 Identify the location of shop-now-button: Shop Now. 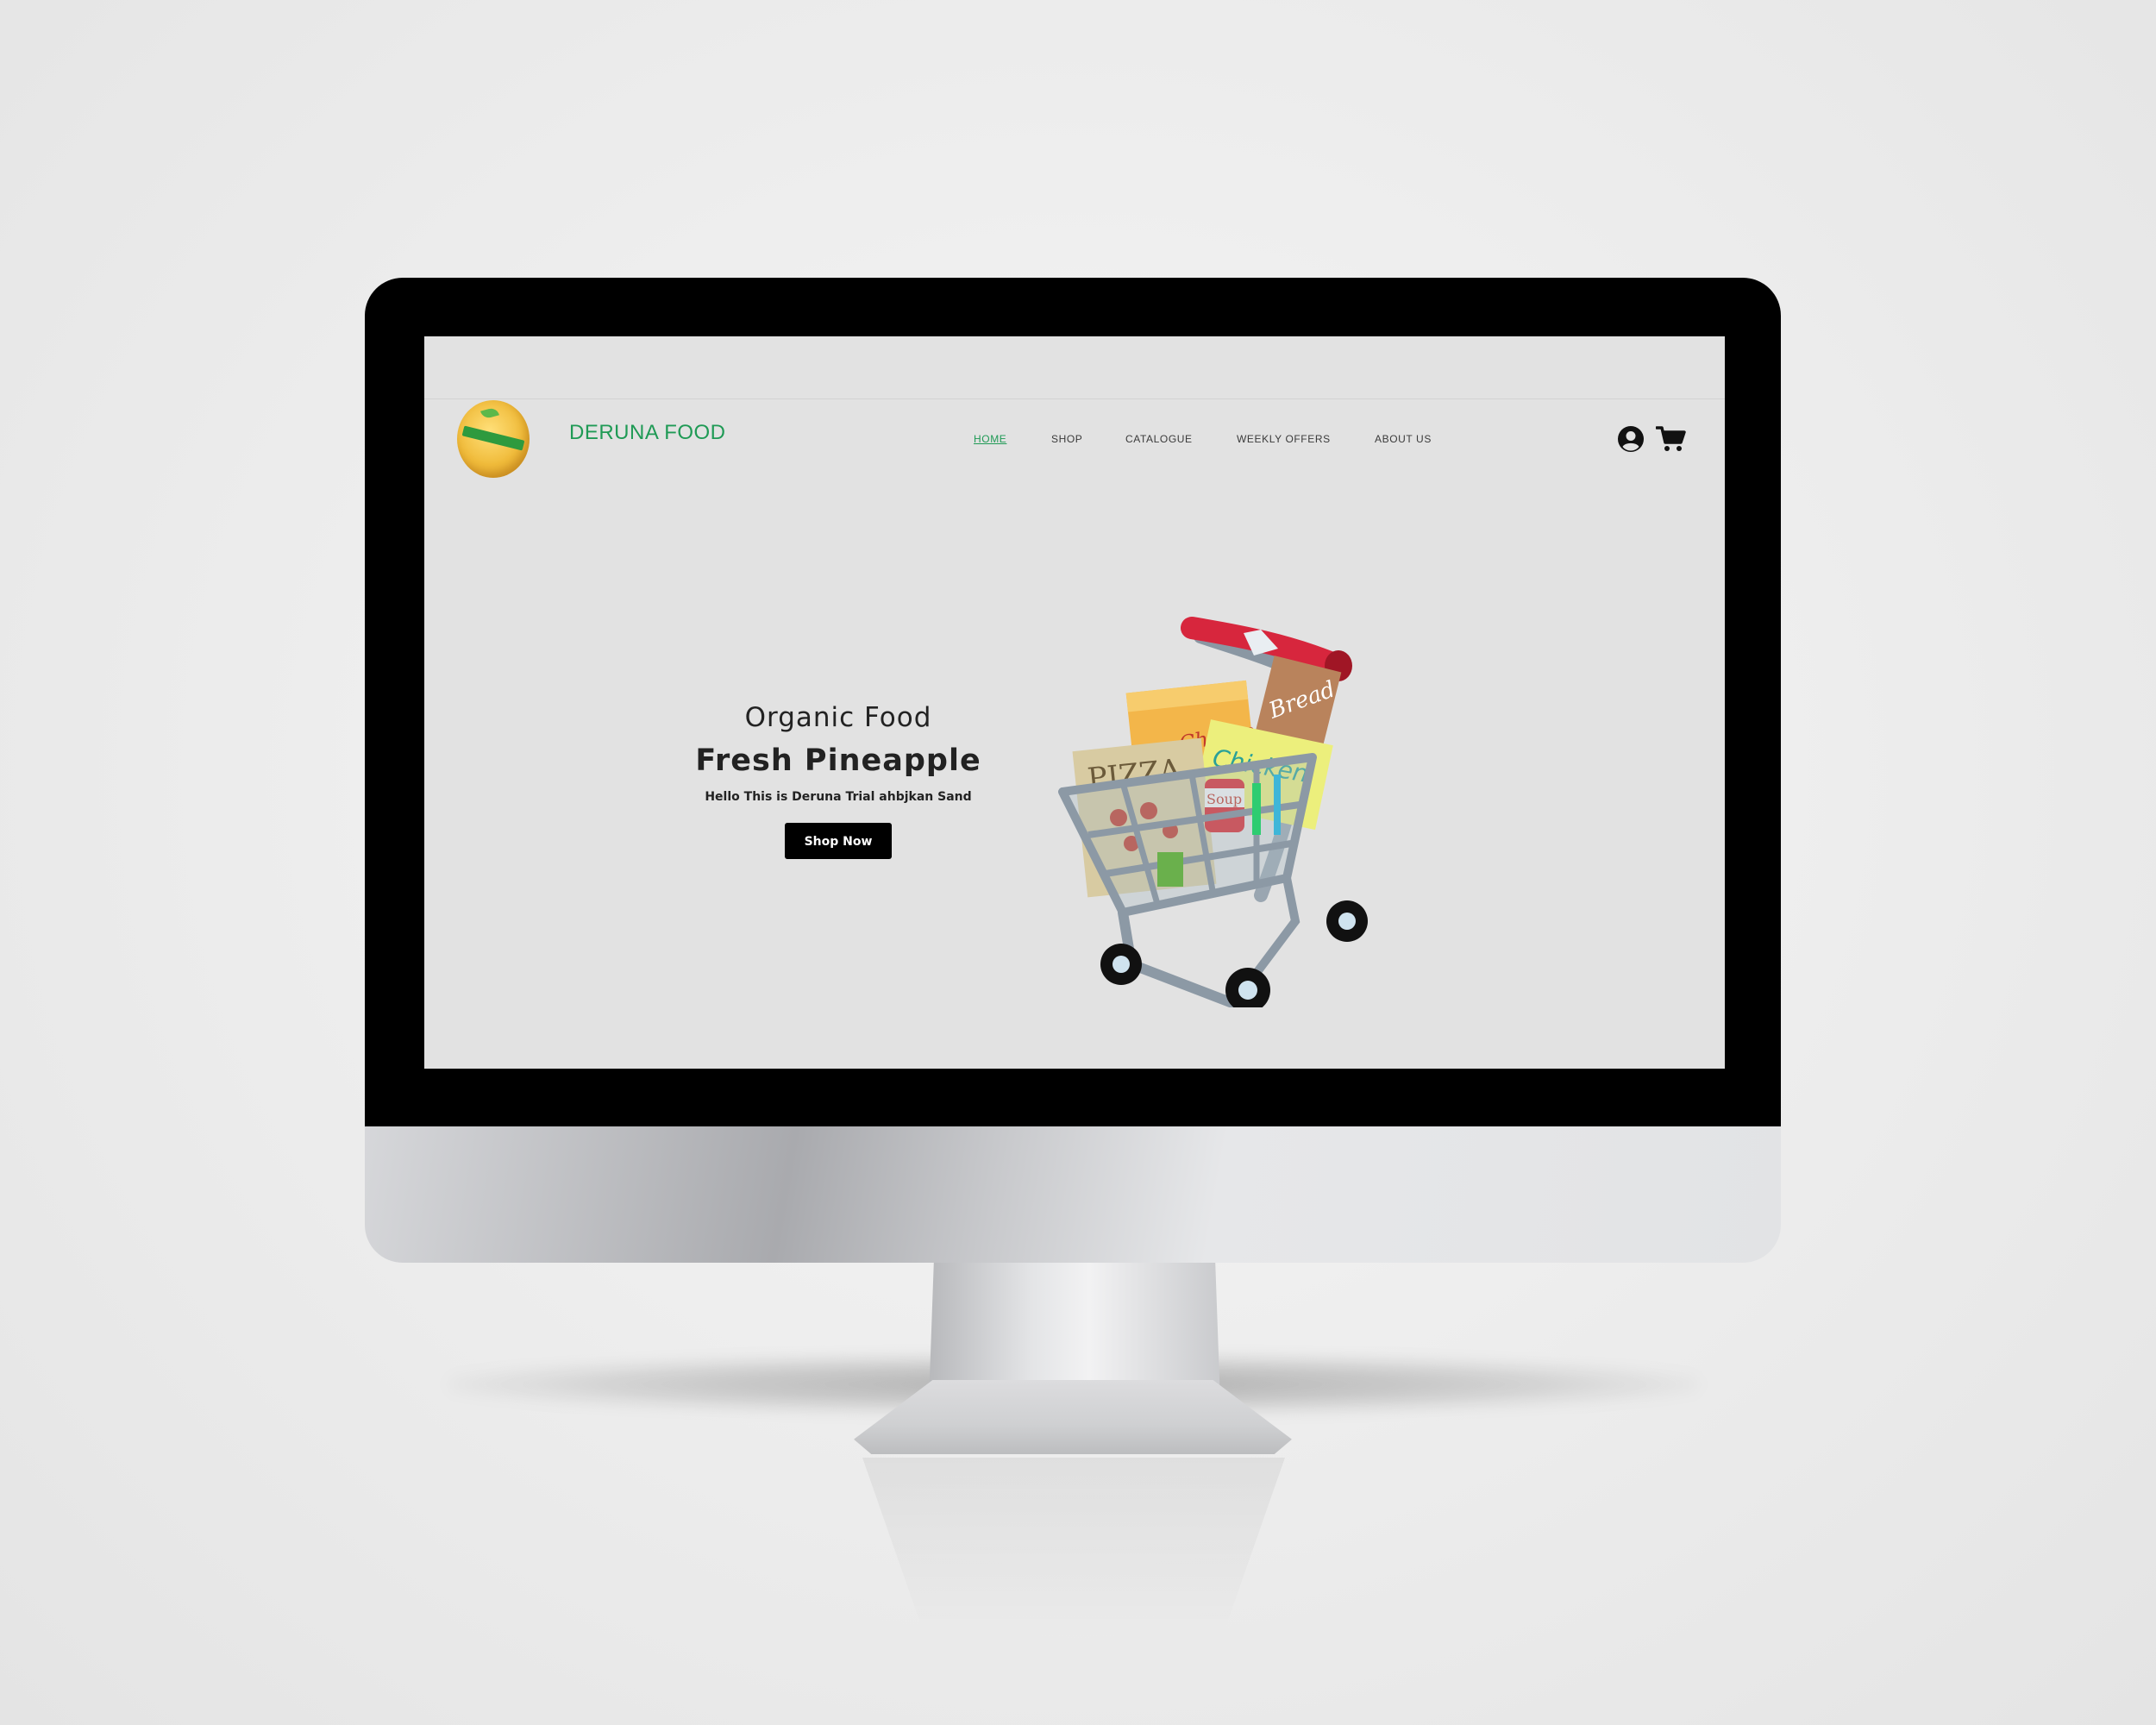
(838, 841).